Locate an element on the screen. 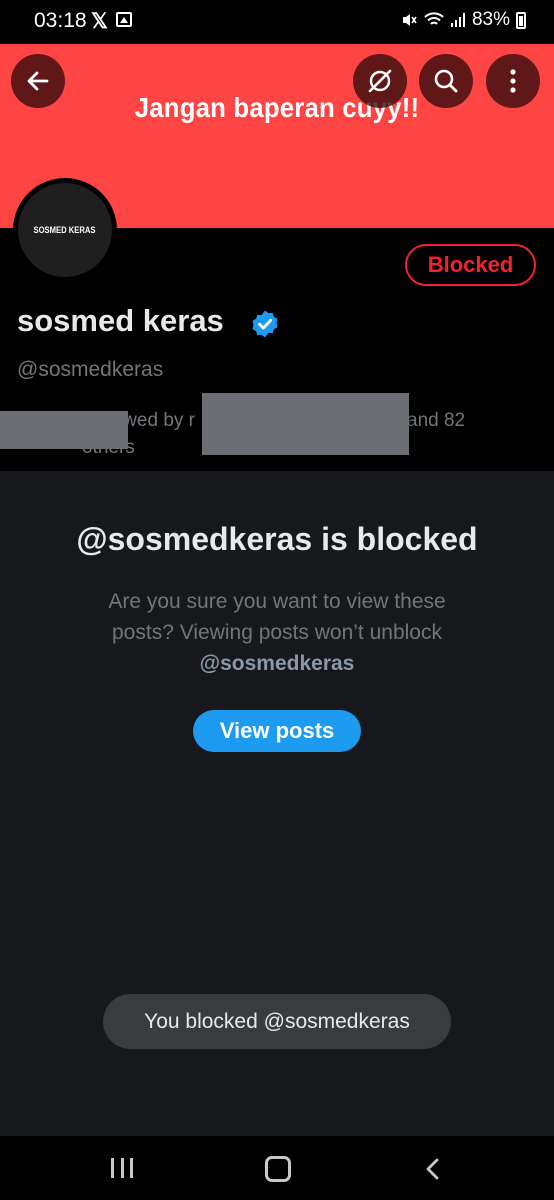 The image size is (554, 1200). blocked-description-handle: @sosmedkeras is located at coordinates (277, 663).